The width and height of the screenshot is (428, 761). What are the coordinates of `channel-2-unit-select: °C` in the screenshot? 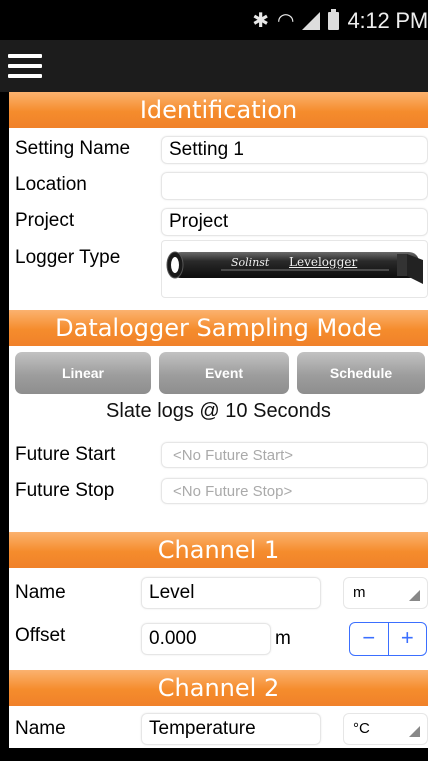 It's located at (385, 729).